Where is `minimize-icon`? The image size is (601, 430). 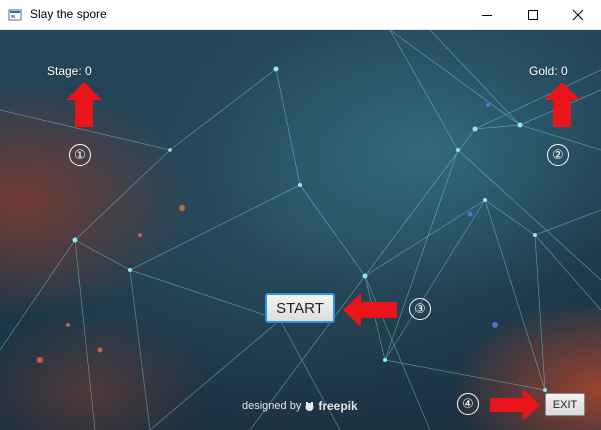 minimize-icon is located at coordinates (487, 15).